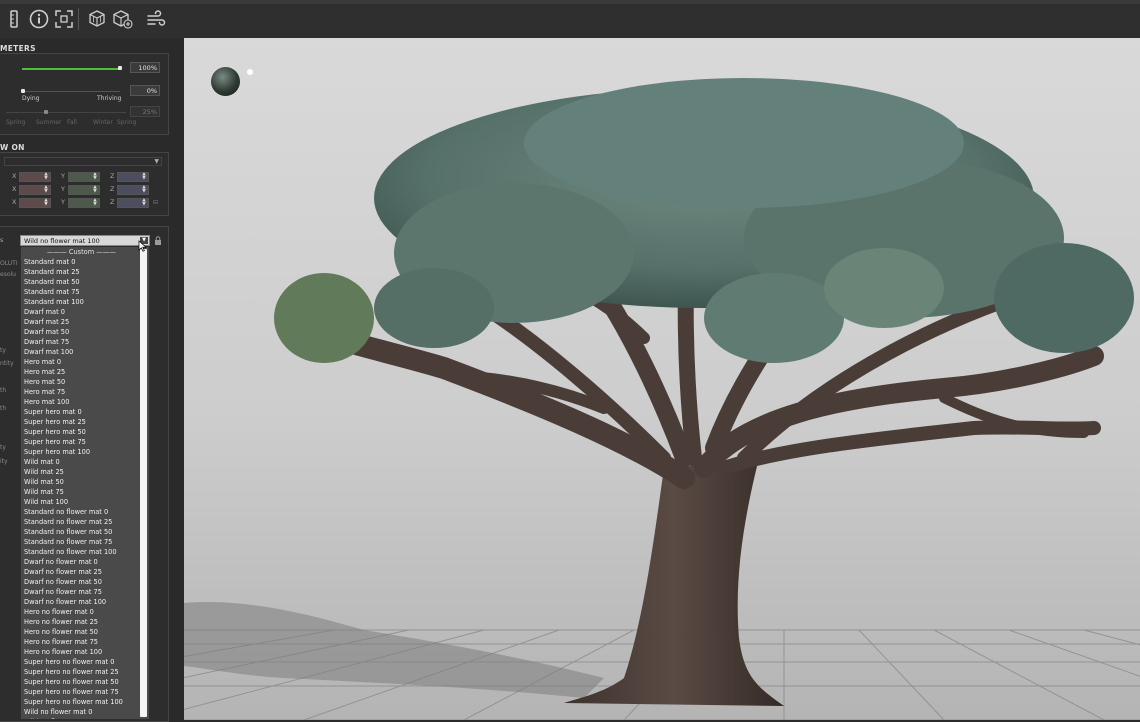 The image size is (1140, 722). What do you see at coordinates (80, 392) in the screenshot?
I see `preset-list-item: Hero mat 75` at bounding box center [80, 392].